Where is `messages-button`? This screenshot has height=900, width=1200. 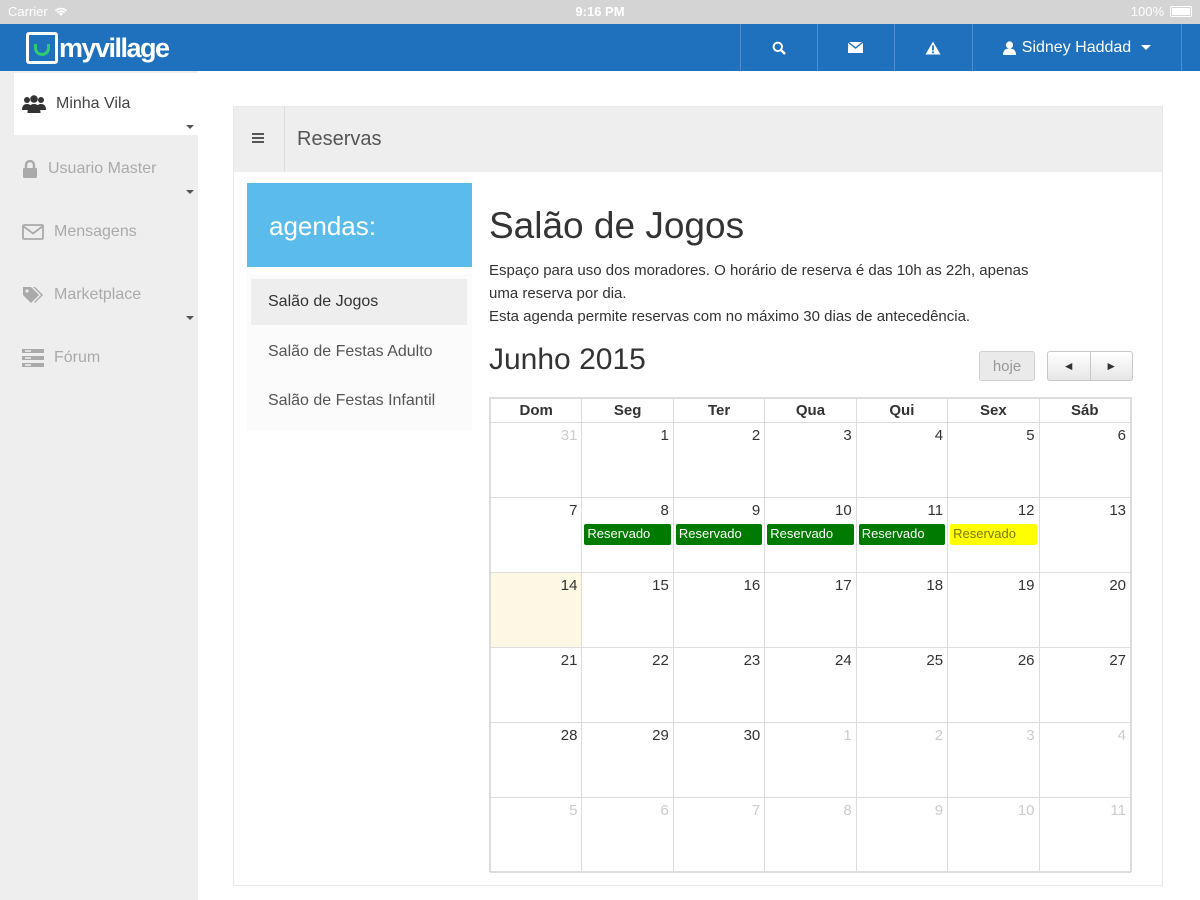
messages-button is located at coordinates (855, 47).